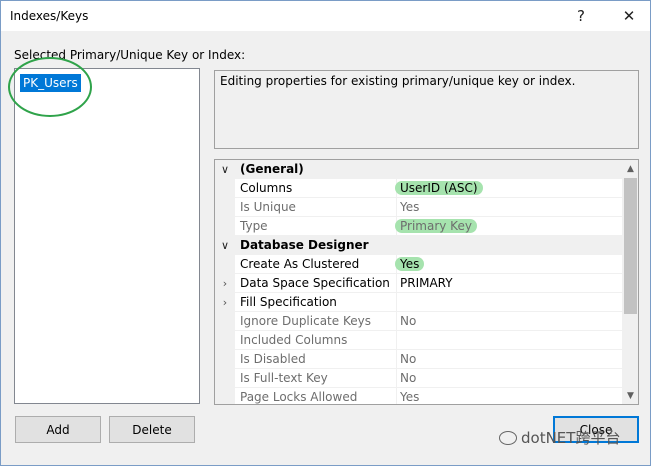 This screenshot has width=651, height=466. I want to click on grid-property-row: Ignore Duplicate Keys No, so click(418, 321).